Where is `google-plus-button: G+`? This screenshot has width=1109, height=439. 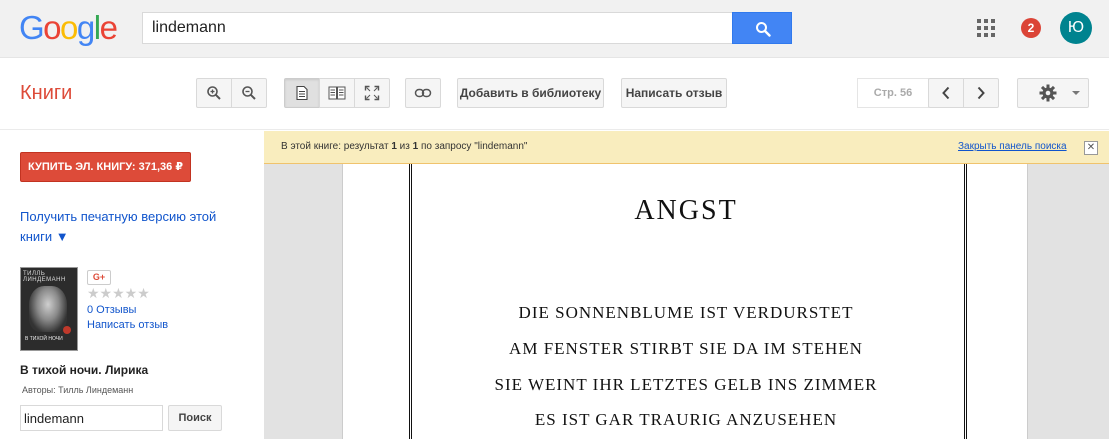
google-plus-button: G+ is located at coordinates (99, 277).